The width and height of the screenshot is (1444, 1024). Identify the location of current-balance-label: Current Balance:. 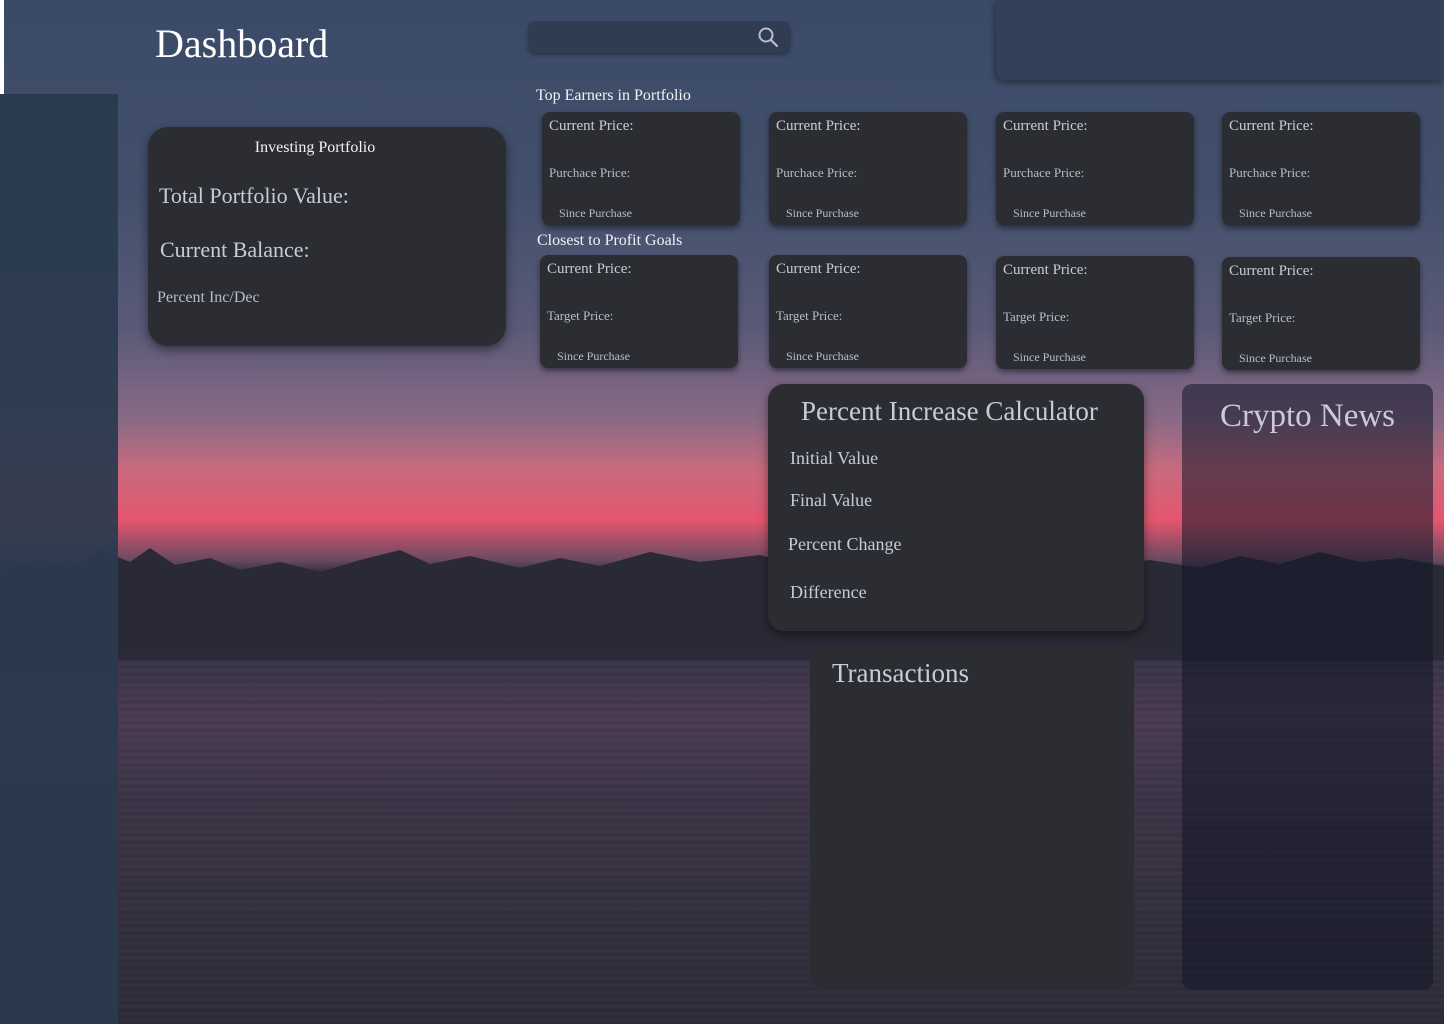
(235, 249).